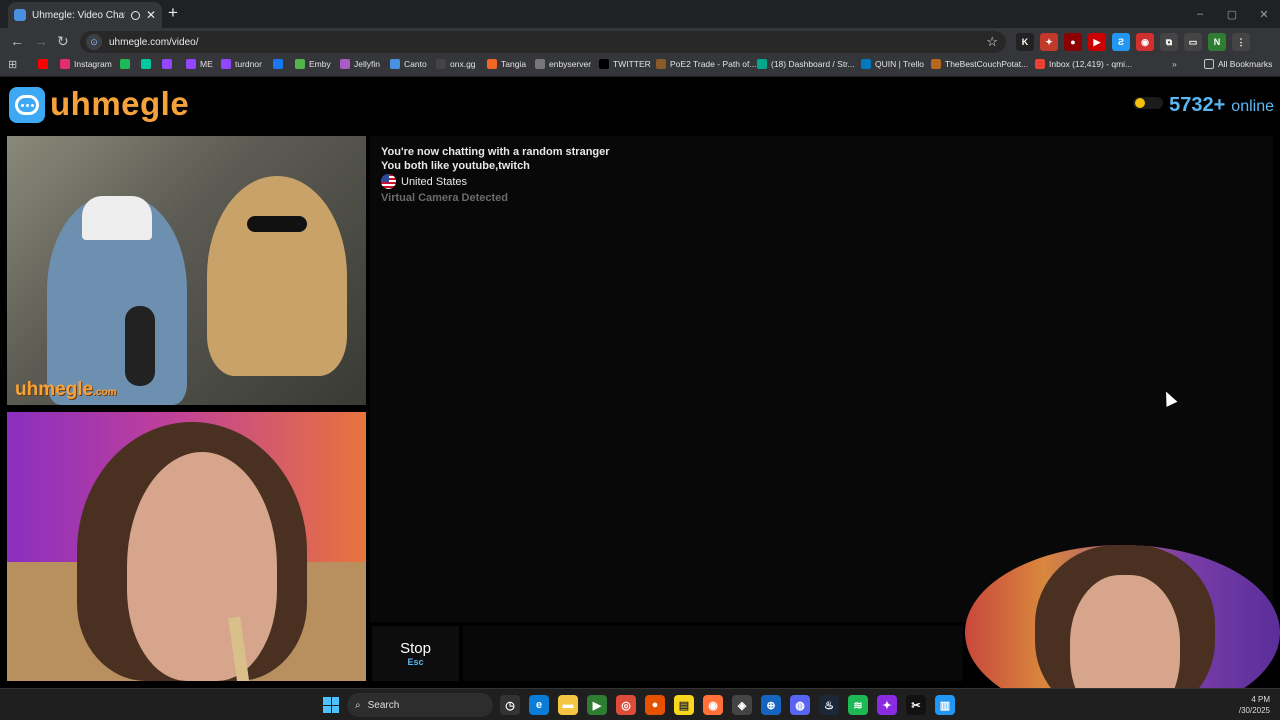  I want to click on bookmark-item: Emby, so click(313, 64).